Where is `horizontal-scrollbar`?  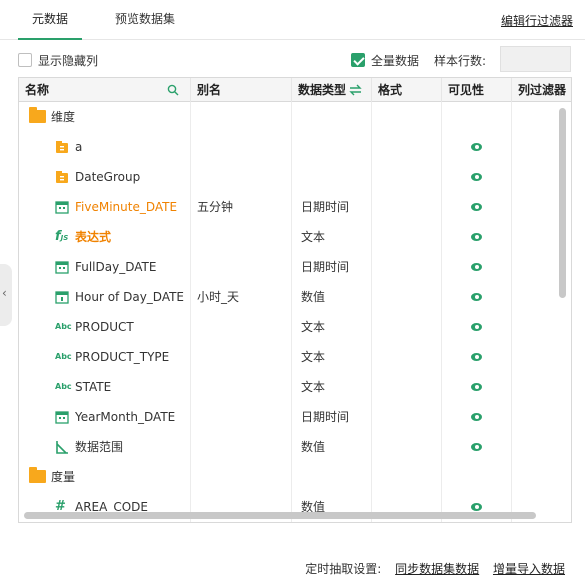
horizontal-scrollbar is located at coordinates (280, 515).